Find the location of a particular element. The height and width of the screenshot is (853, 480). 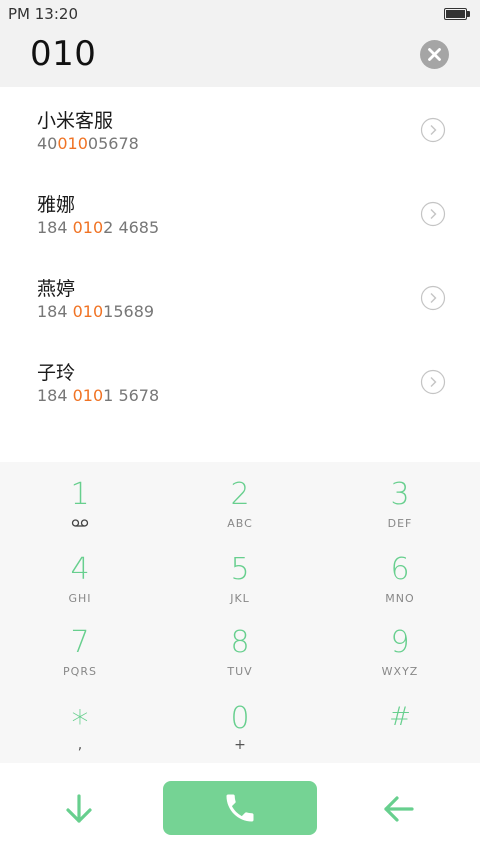

contact-name: 子玲 is located at coordinates (56, 373).